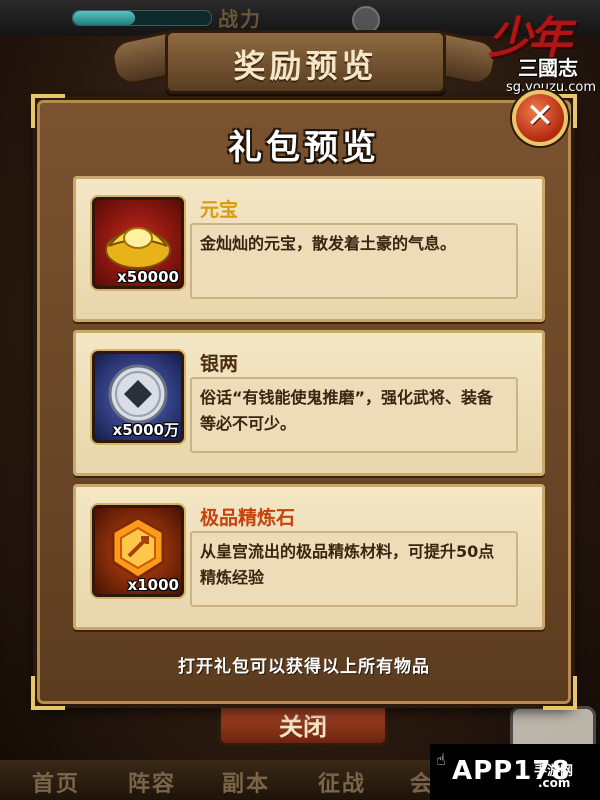 Image resolution: width=600 pixels, height=800 pixels. I want to click on nav-item-home: 首页, so click(56, 782).